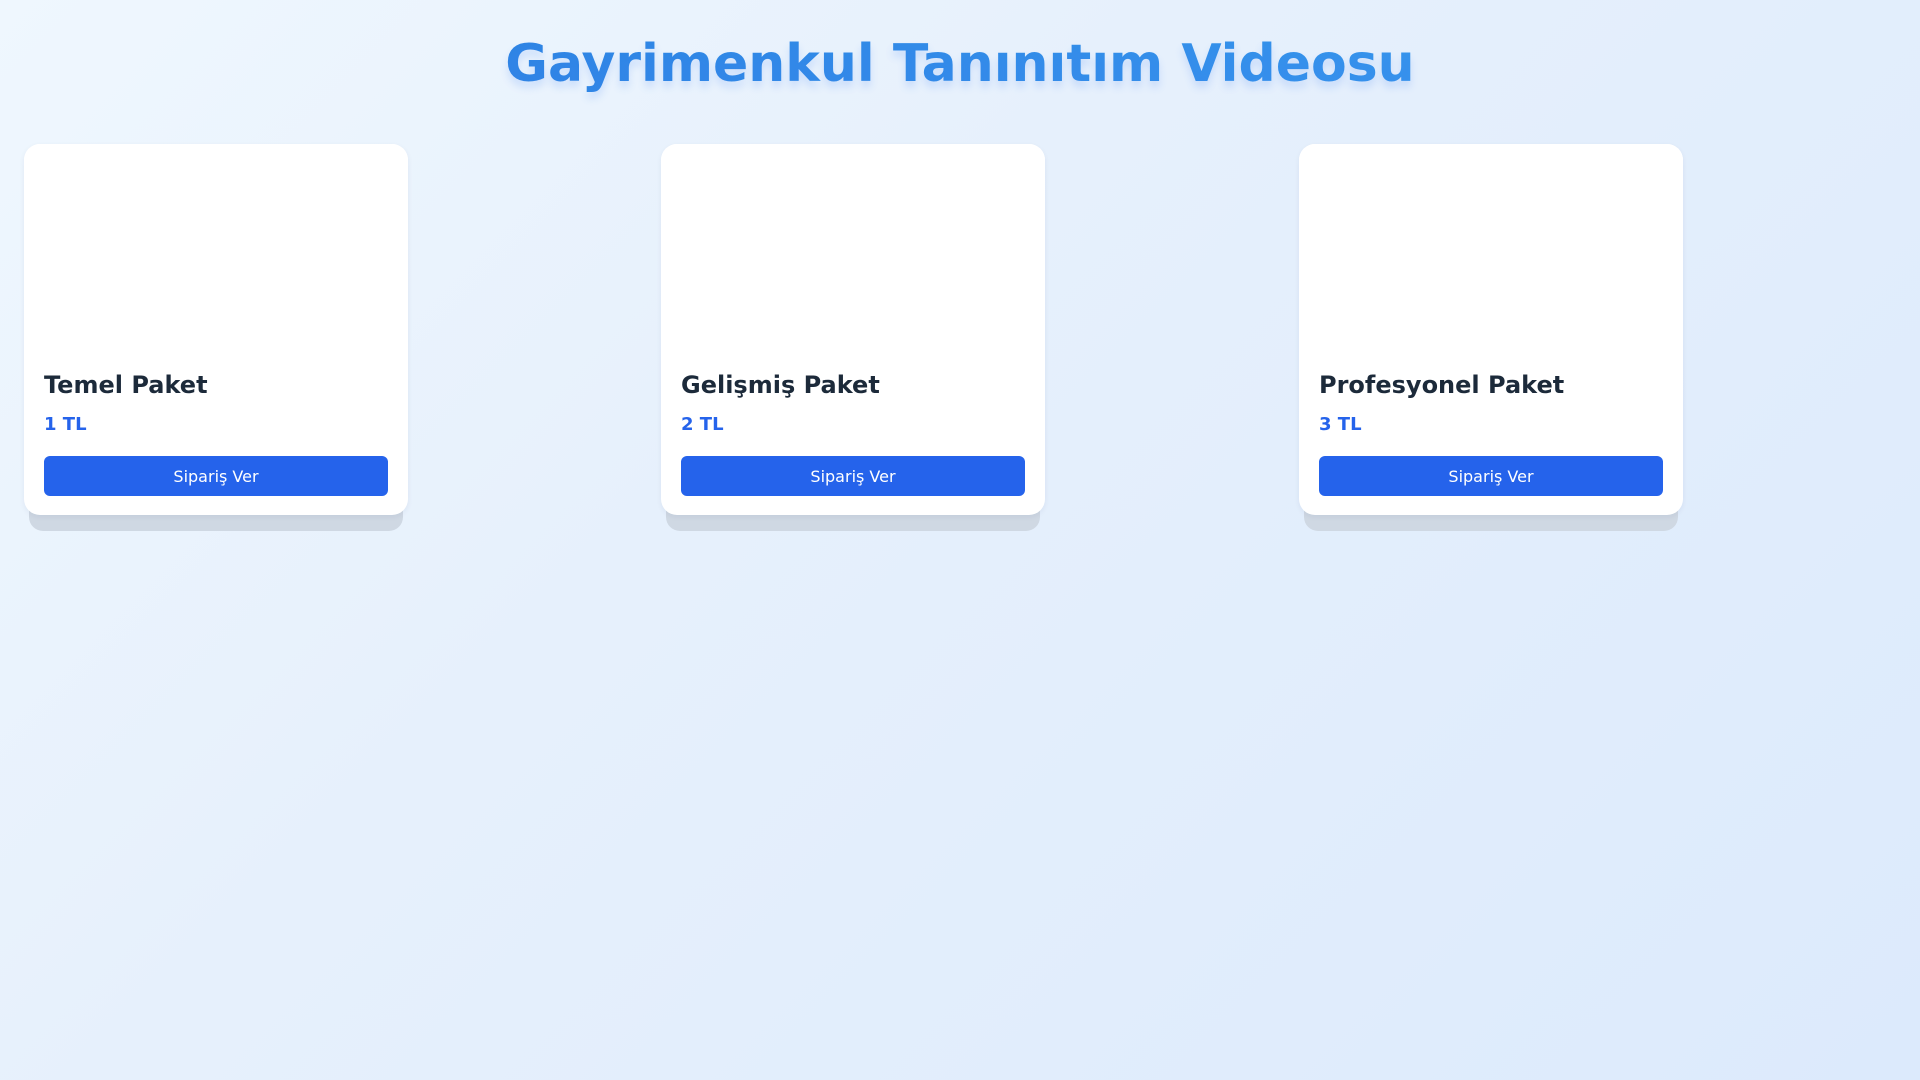 This screenshot has height=1080, width=1920. What do you see at coordinates (780, 385) in the screenshot?
I see `package-name: Gelişmiş Paket` at bounding box center [780, 385].